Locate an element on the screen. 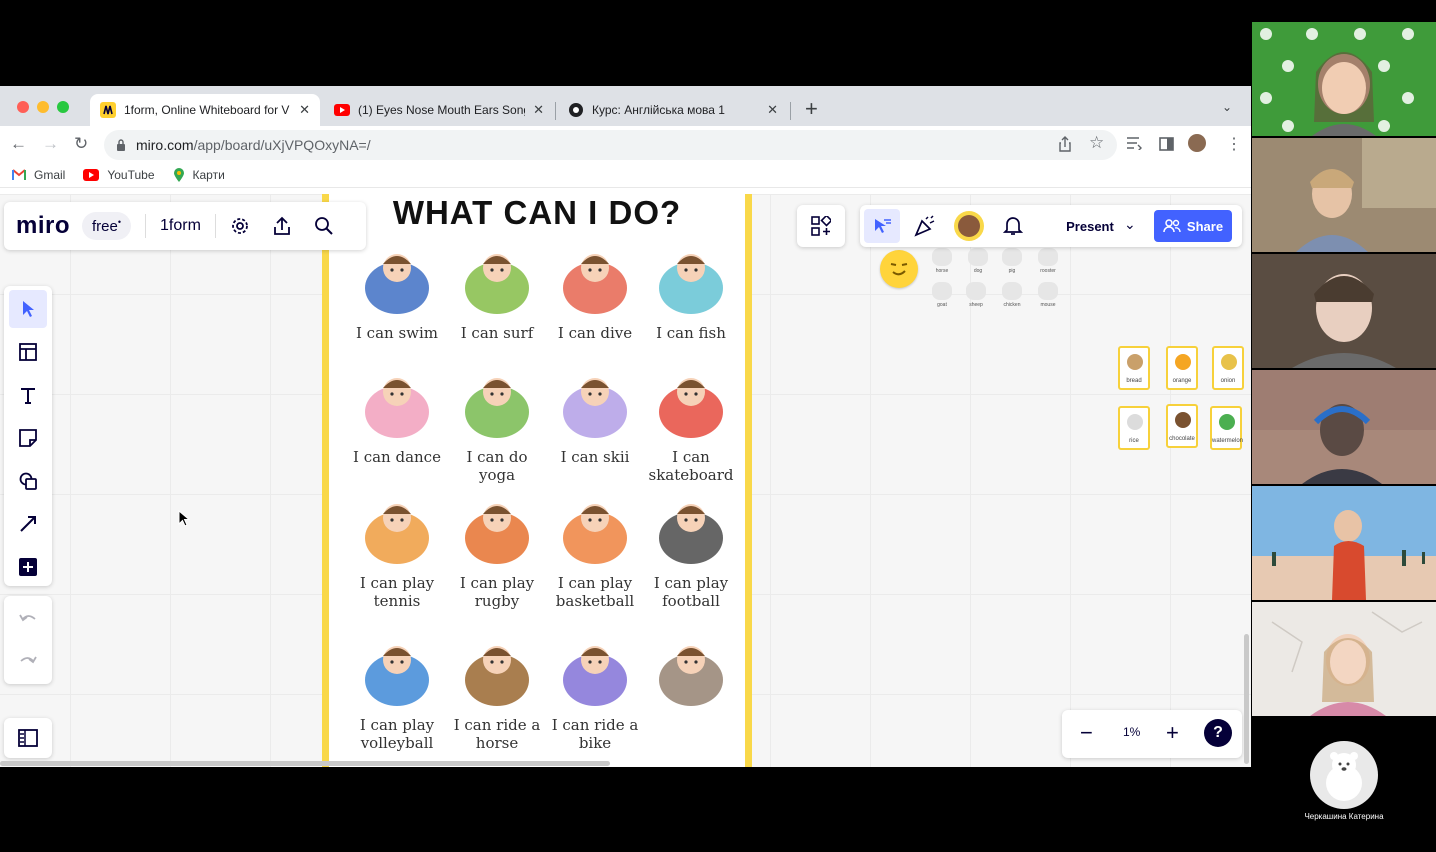  activity-caption: I can play tennis is located at coordinates (397, 592).